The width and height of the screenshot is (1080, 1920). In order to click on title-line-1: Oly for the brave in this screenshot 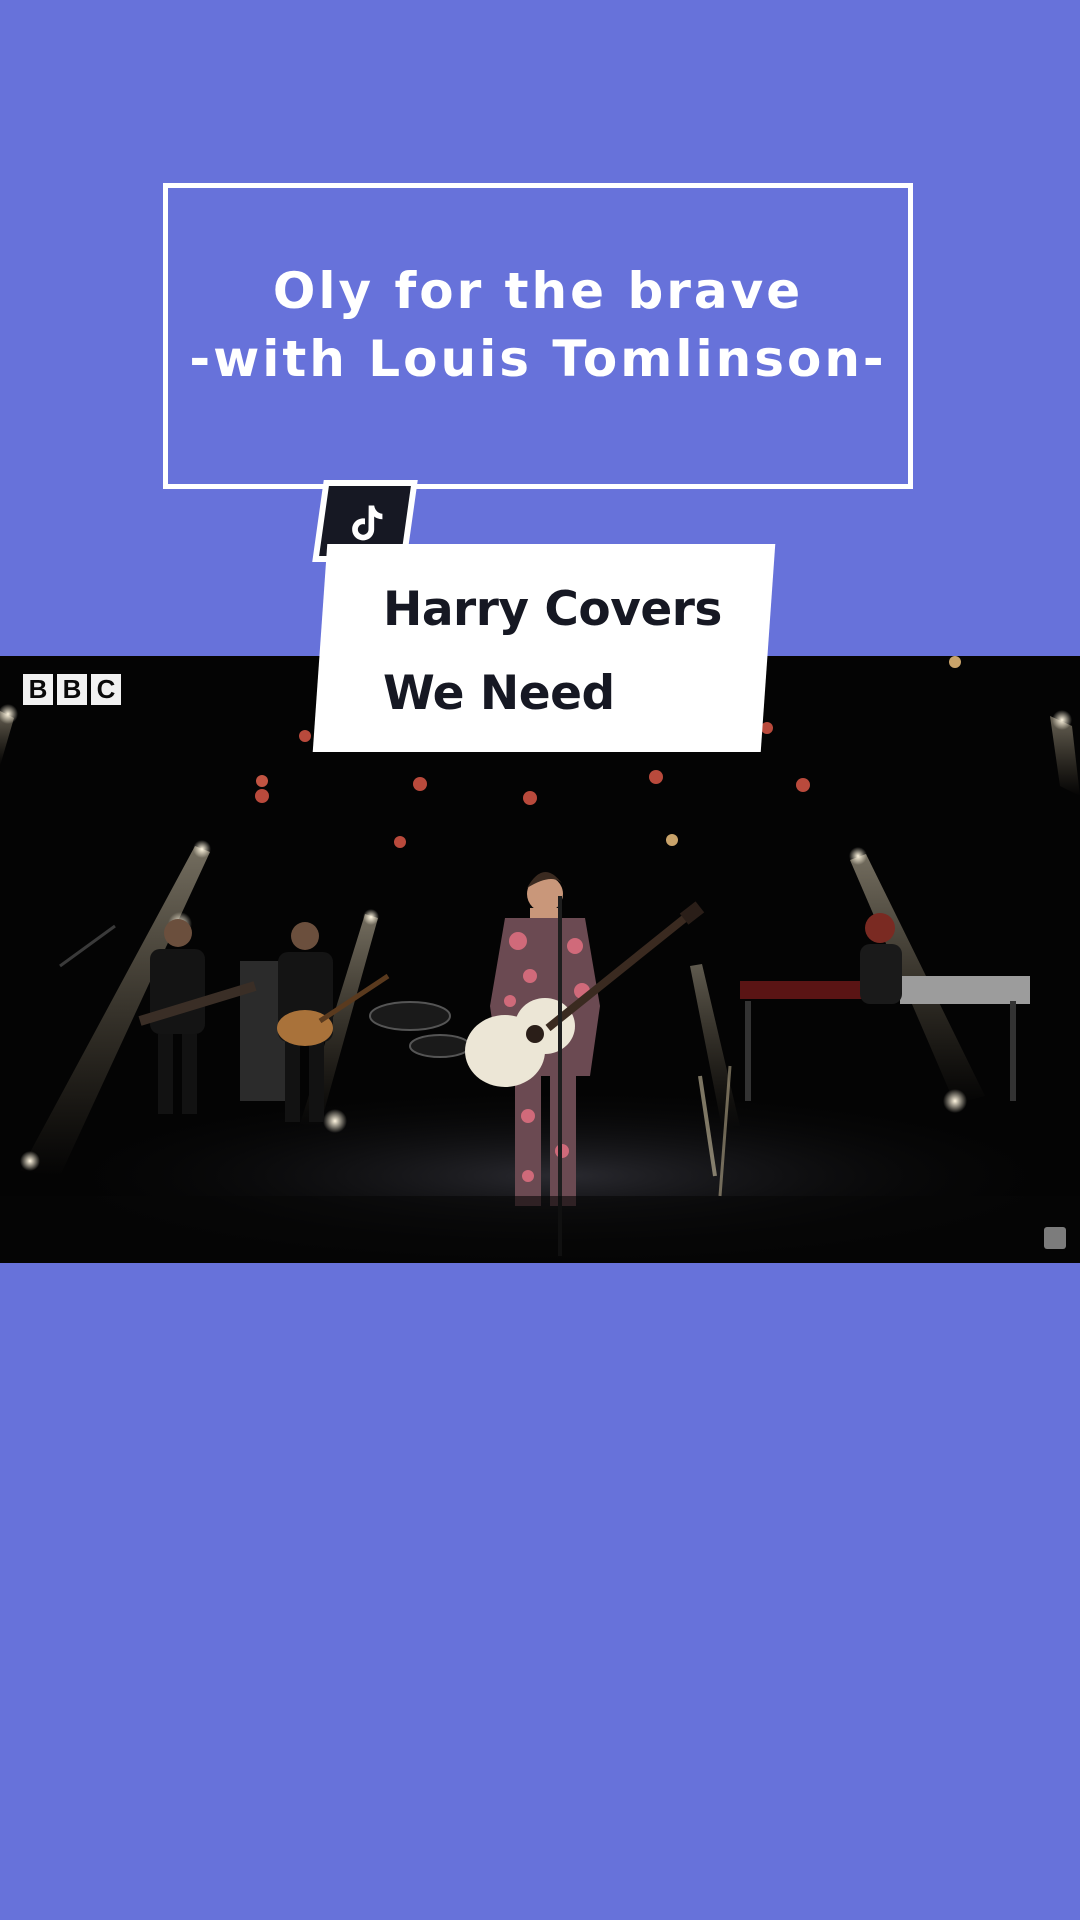, I will do `click(538, 291)`.